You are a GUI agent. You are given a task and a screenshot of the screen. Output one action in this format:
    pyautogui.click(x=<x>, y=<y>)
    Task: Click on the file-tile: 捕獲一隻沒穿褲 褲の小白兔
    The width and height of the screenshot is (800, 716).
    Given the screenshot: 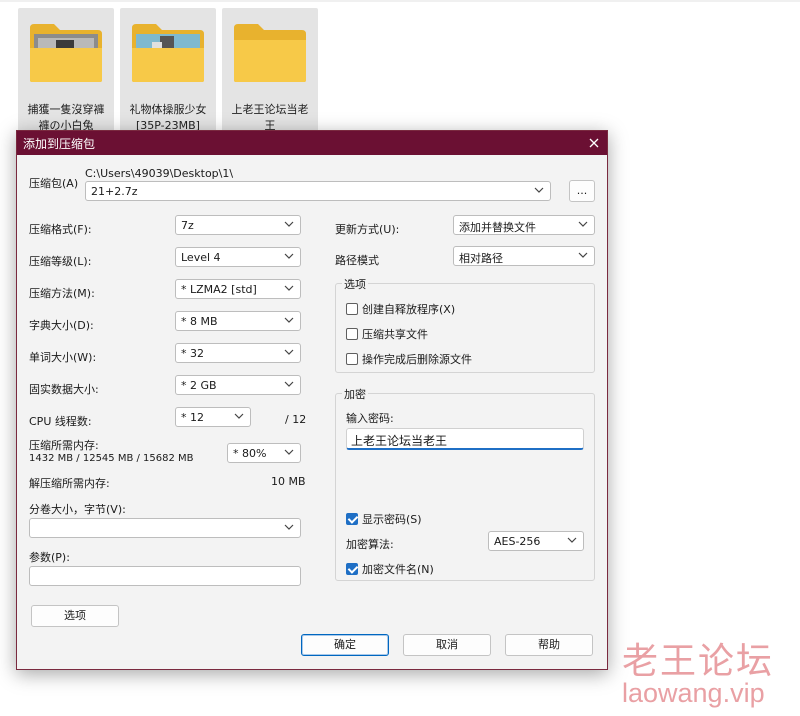 What is the action you would take?
    pyautogui.click(x=66, y=72)
    